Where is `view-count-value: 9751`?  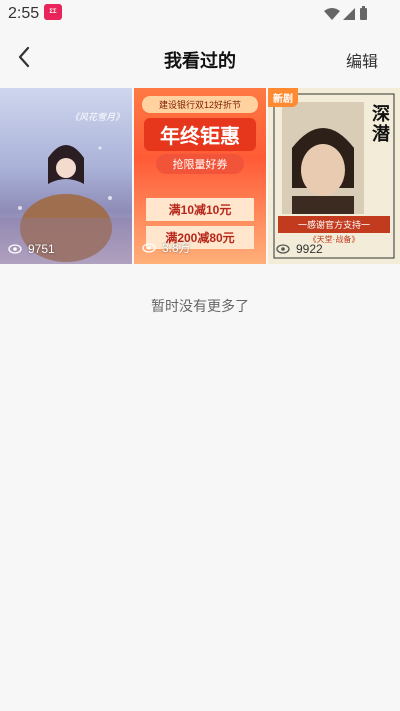 view-count-value: 9751 is located at coordinates (41, 249).